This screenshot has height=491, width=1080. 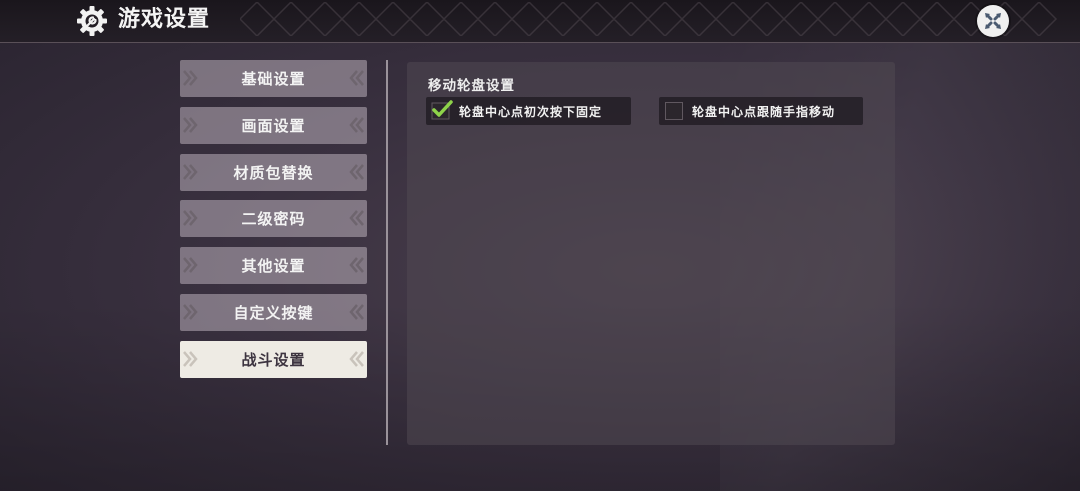 I want to click on sidebar-item-basic: 基础设置, so click(x=273, y=78).